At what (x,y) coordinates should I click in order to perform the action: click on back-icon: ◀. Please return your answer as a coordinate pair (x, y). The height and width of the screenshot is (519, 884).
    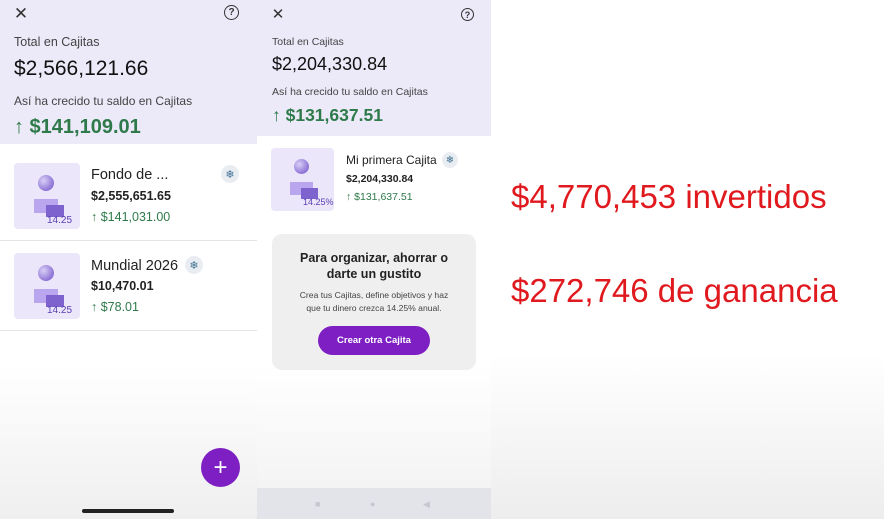
    Looking at the image, I should click on (426, 504).